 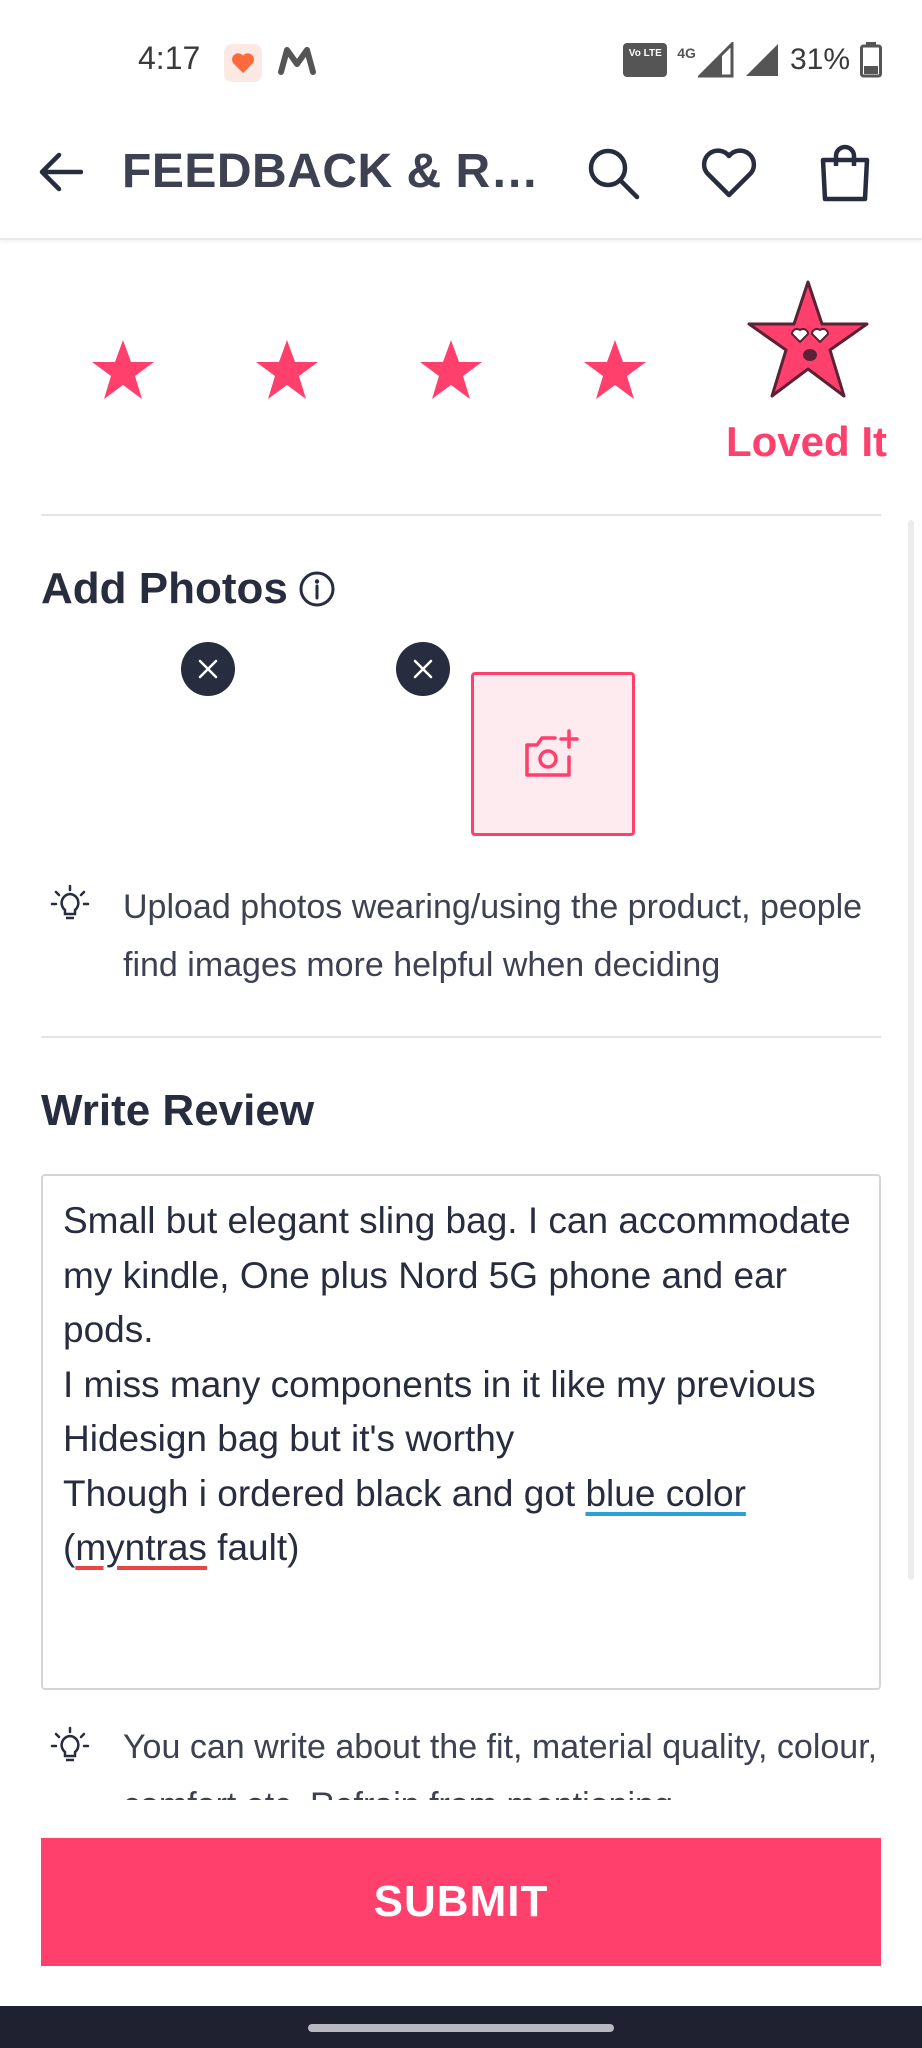 What do you see at coordinates (123, 370) in the screenshot?
I see `star-1-icon` at bounding box center [123, 370].